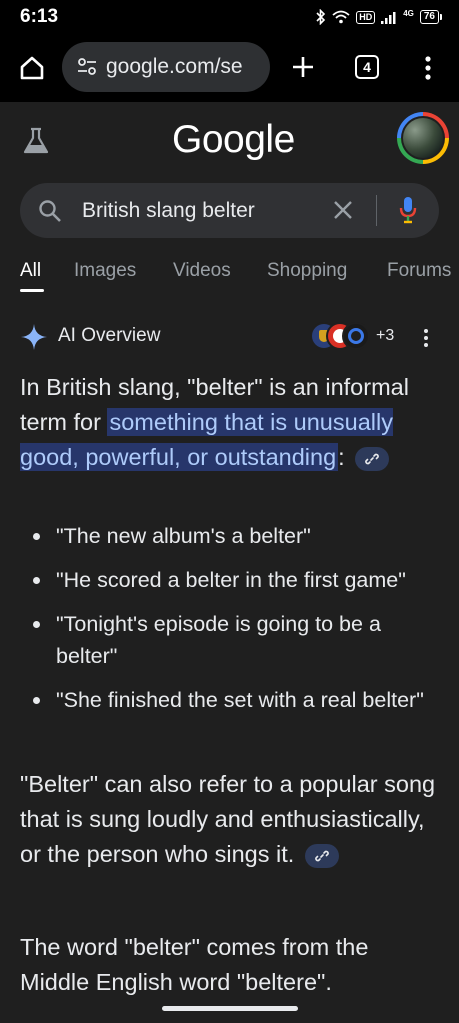 This screenshot has width=459, height=1023. I want to click on sources-more-count: +3, so click(385, 336).